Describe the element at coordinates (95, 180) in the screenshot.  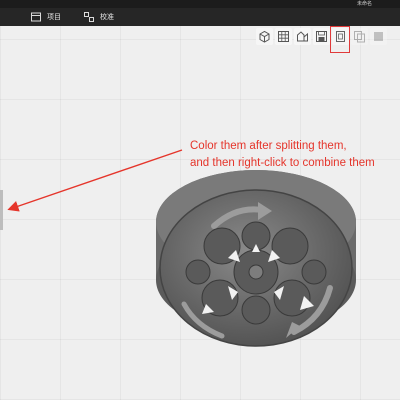
I see `annotation-arrow` at that location.